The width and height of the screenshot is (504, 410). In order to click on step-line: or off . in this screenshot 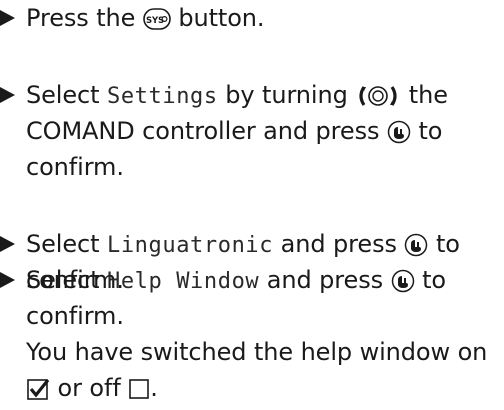, I will do `click(265, 388)`.